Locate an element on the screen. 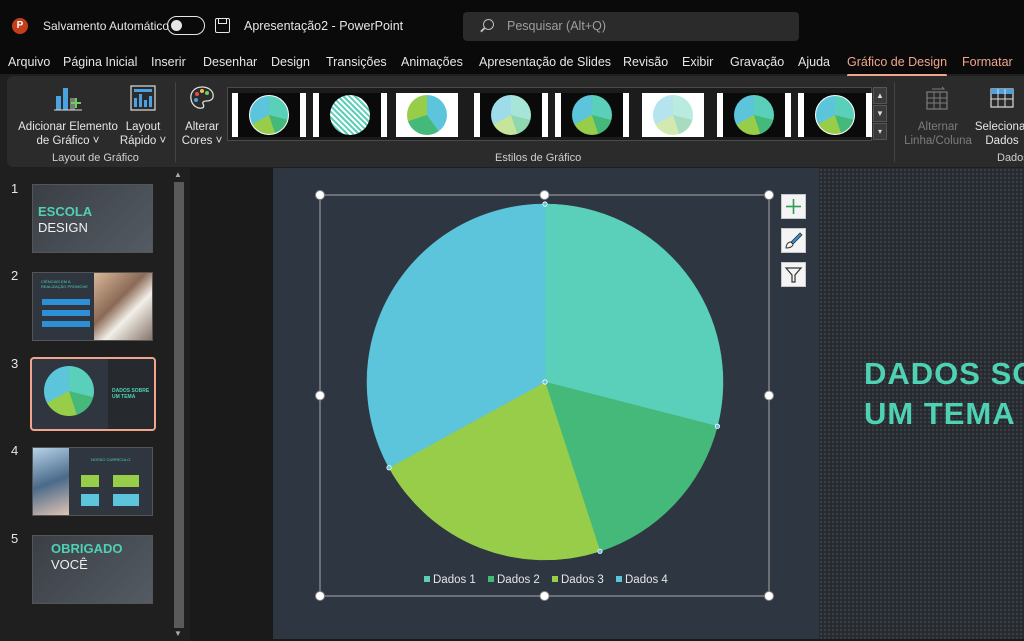 The height and width of the screenshot is (641, 1024). tab-desenhar: Desenhar is located at coordinates (230, 62).